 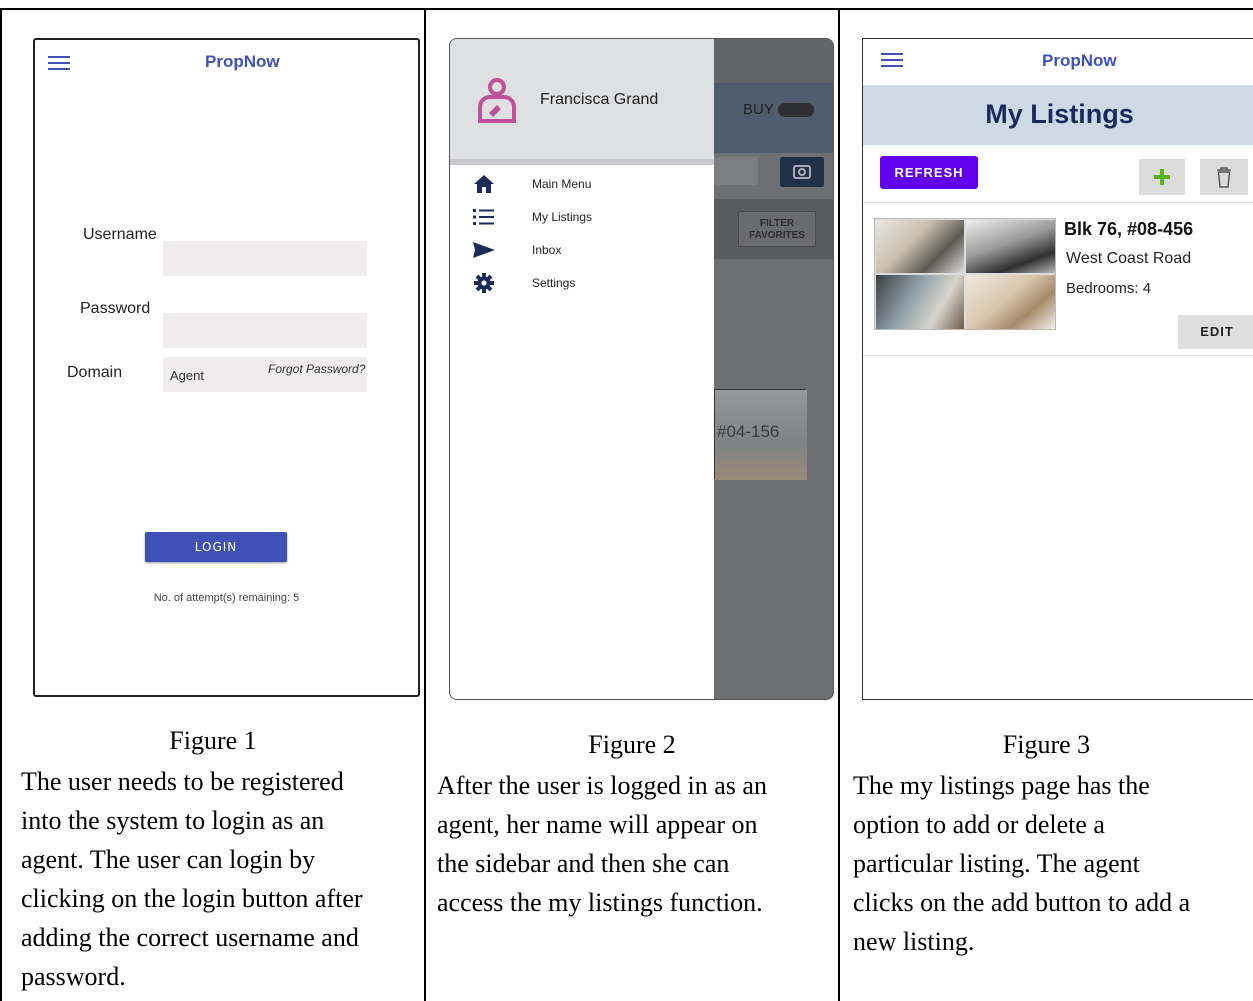 What do you see at coordinates (484, 283) in the screenshot?
I see `gear-icon` at bounding box center [484, 283].